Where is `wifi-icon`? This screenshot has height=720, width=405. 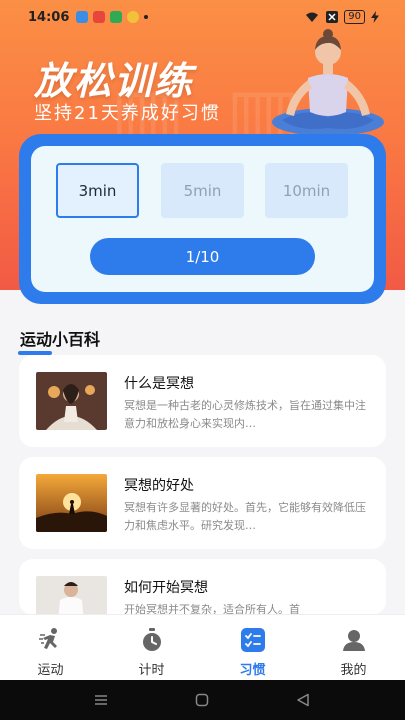 wifi-icon is located at coordinates (312, 17).